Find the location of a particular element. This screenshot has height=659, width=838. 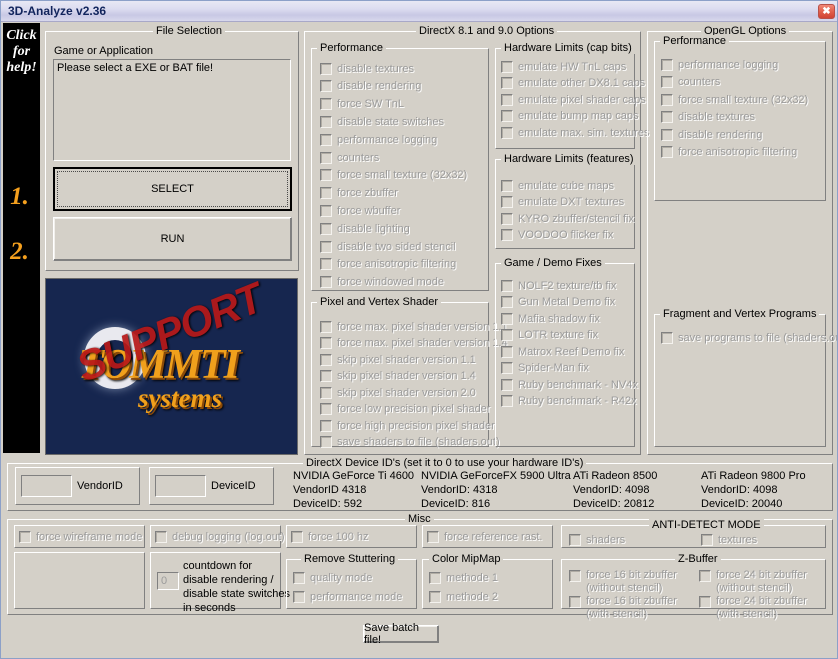

checkbox-emulate-pixel-shader-caps: emulate pixel shader caps is located at coordinates (573, 99).